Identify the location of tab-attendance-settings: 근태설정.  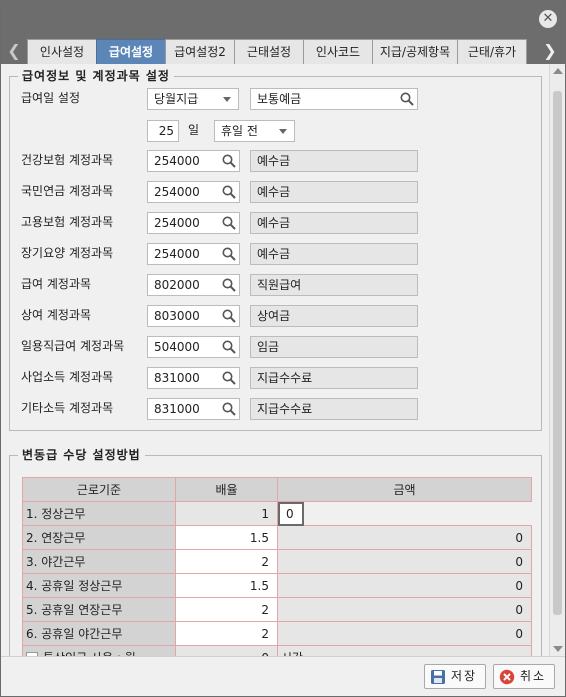
(269, 51).